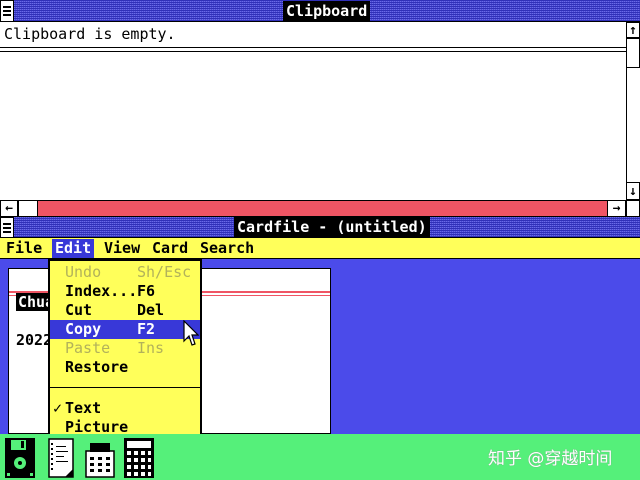 The image size is (640, 480). What do you see at coordinates (313, 208) in the screenshot?
I see `clipboard-horizontal-scrollbar` at bounding box center [313, 208].